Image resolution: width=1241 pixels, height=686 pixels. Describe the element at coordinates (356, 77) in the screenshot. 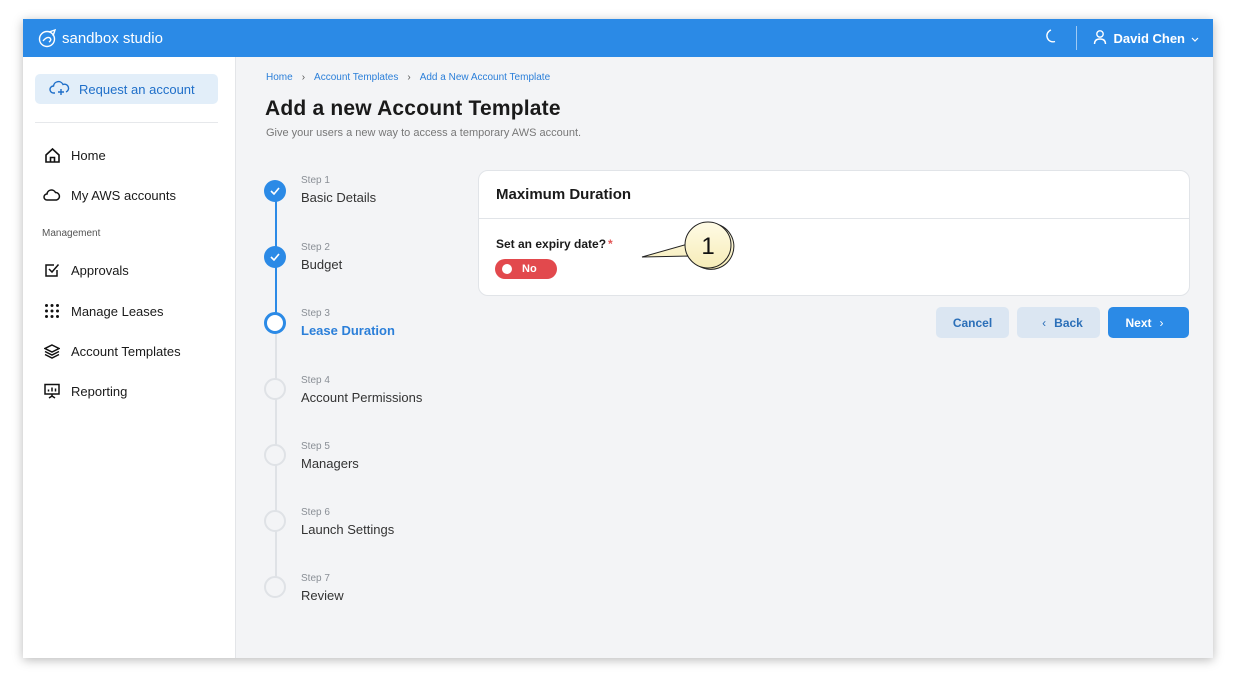

I see `breadcrumb-account-templates: Account Templates` at that location.